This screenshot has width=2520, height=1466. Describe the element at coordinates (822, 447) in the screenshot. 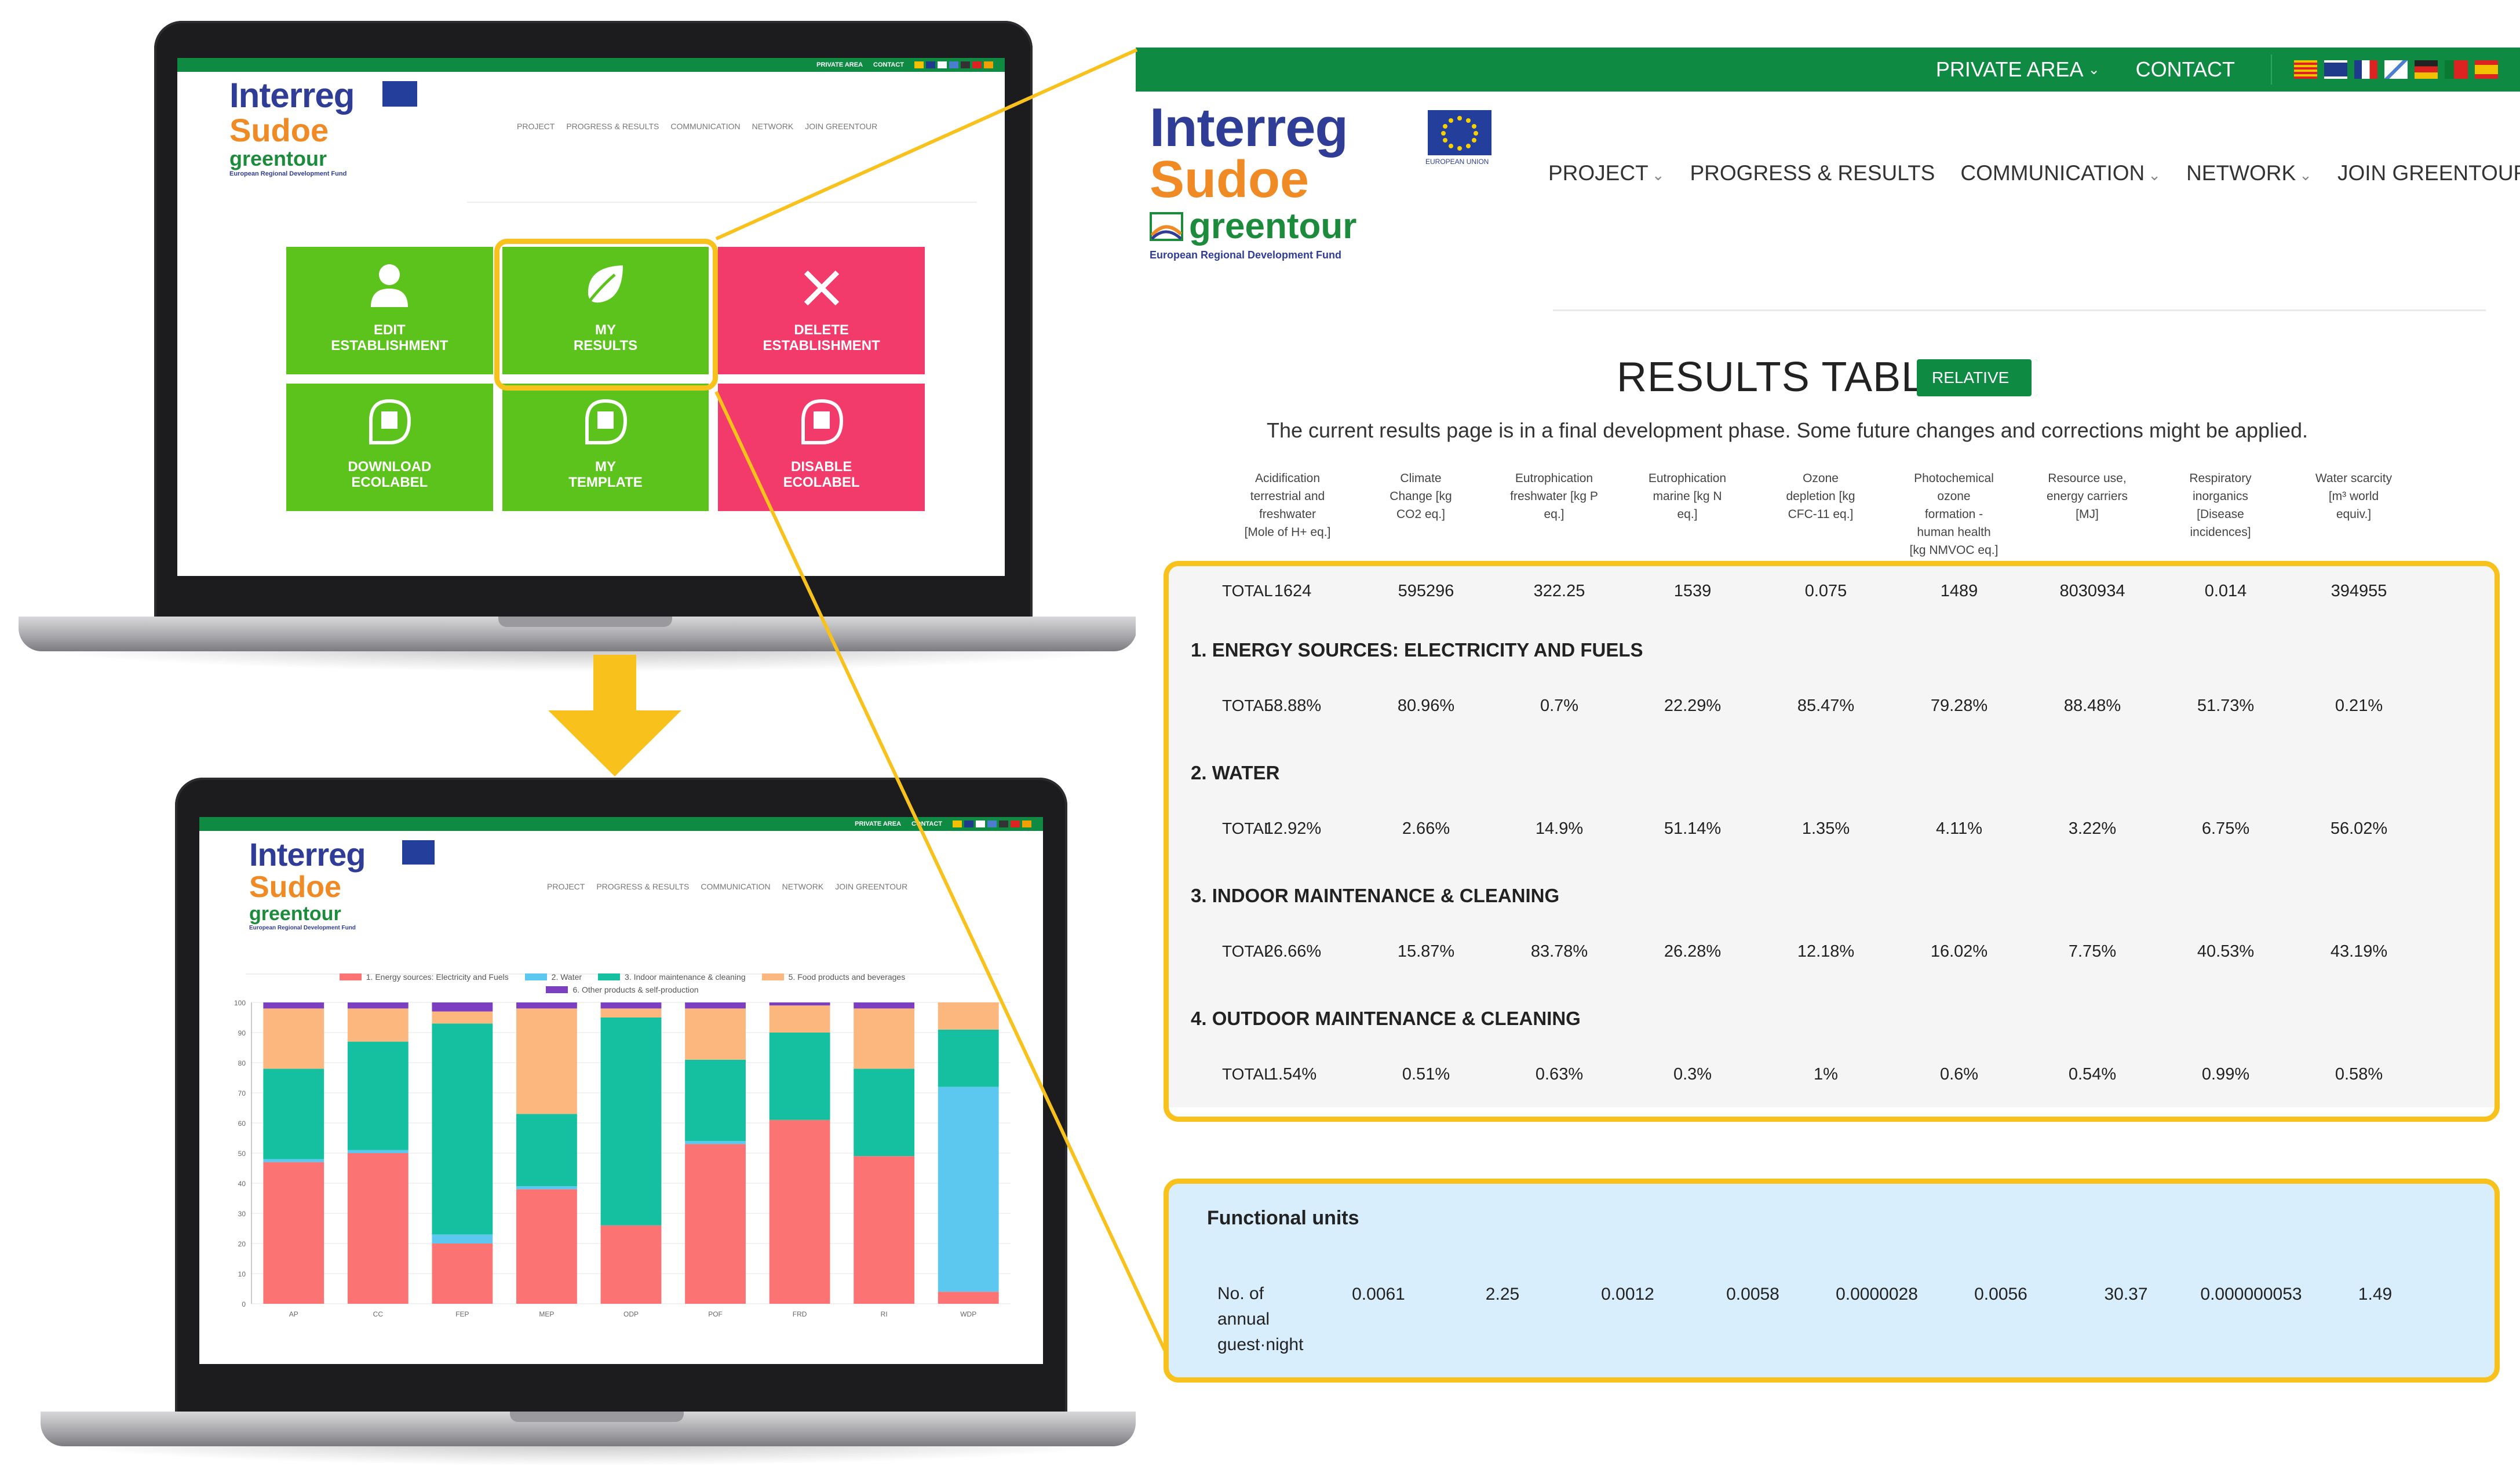

I see `disable-ecolabel-tile: DISABLE ECOLABEL` at that location.